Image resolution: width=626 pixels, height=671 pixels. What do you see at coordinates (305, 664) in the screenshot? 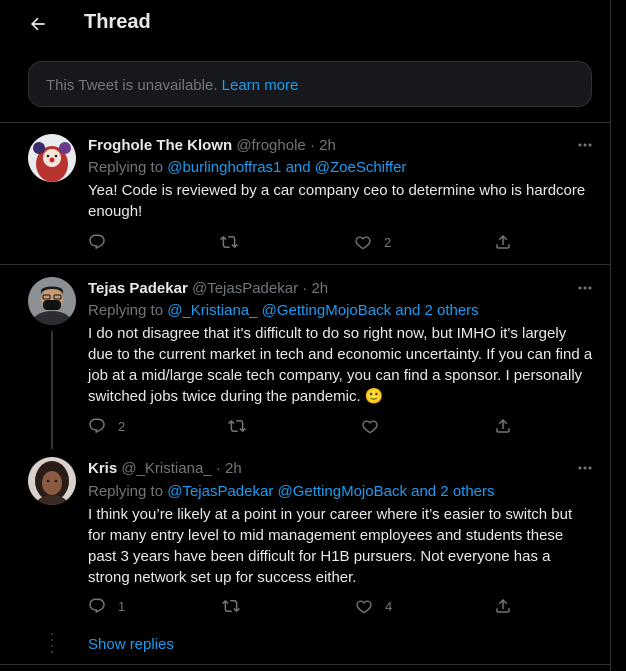
I see `divider` at bounding box center [305, 664].